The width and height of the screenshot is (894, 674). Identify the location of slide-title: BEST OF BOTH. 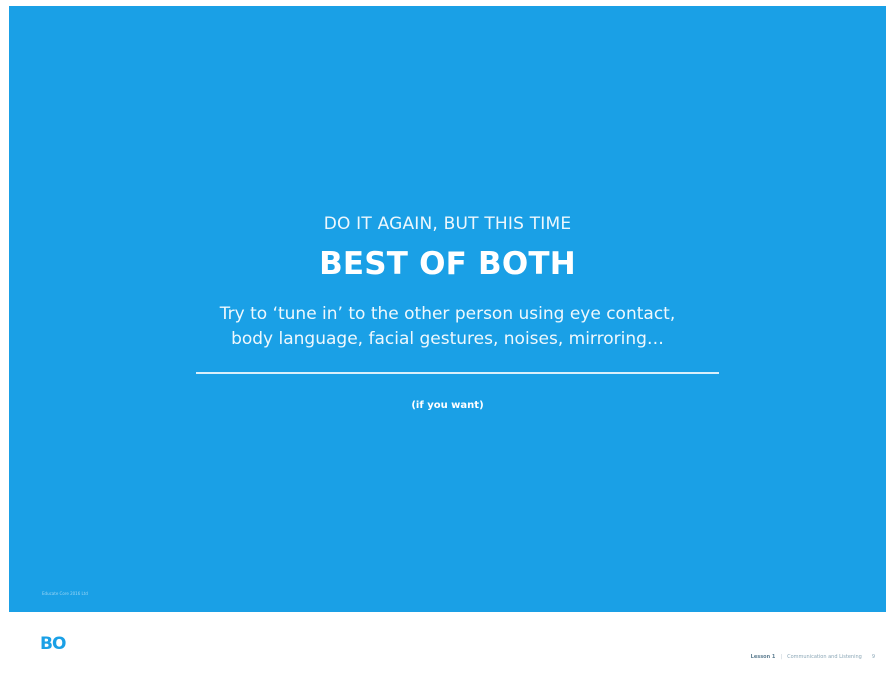
(447, 264).